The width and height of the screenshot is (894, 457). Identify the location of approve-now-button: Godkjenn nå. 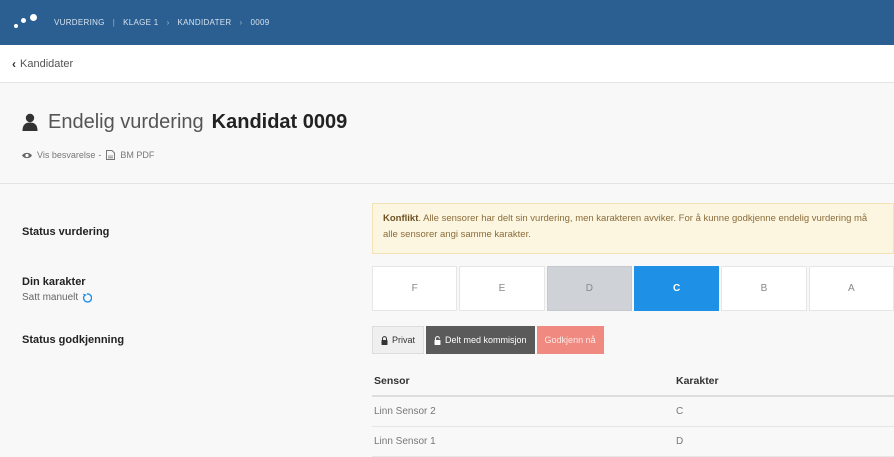
(570, 340).